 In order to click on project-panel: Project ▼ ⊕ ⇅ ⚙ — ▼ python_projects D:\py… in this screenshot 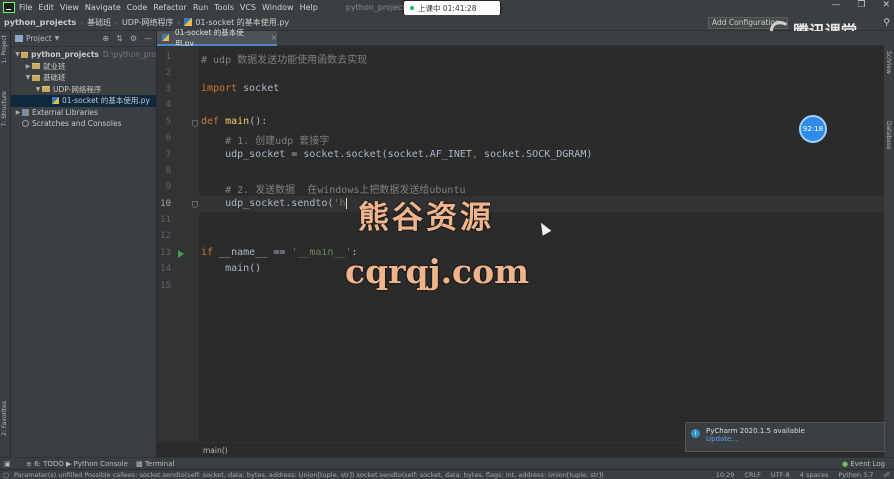, I will do `click(84, 244)`.